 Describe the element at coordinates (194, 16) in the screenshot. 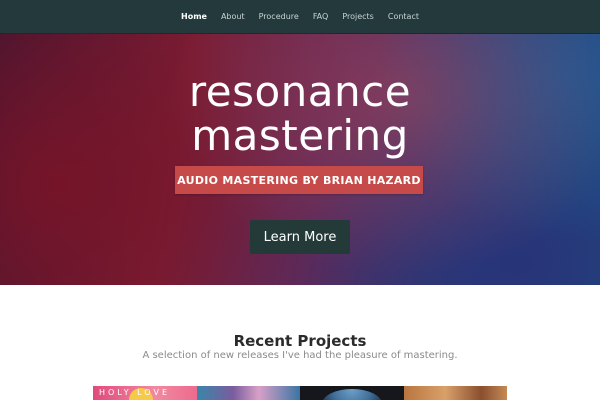

I see `nav-link-home: Home` at that location.